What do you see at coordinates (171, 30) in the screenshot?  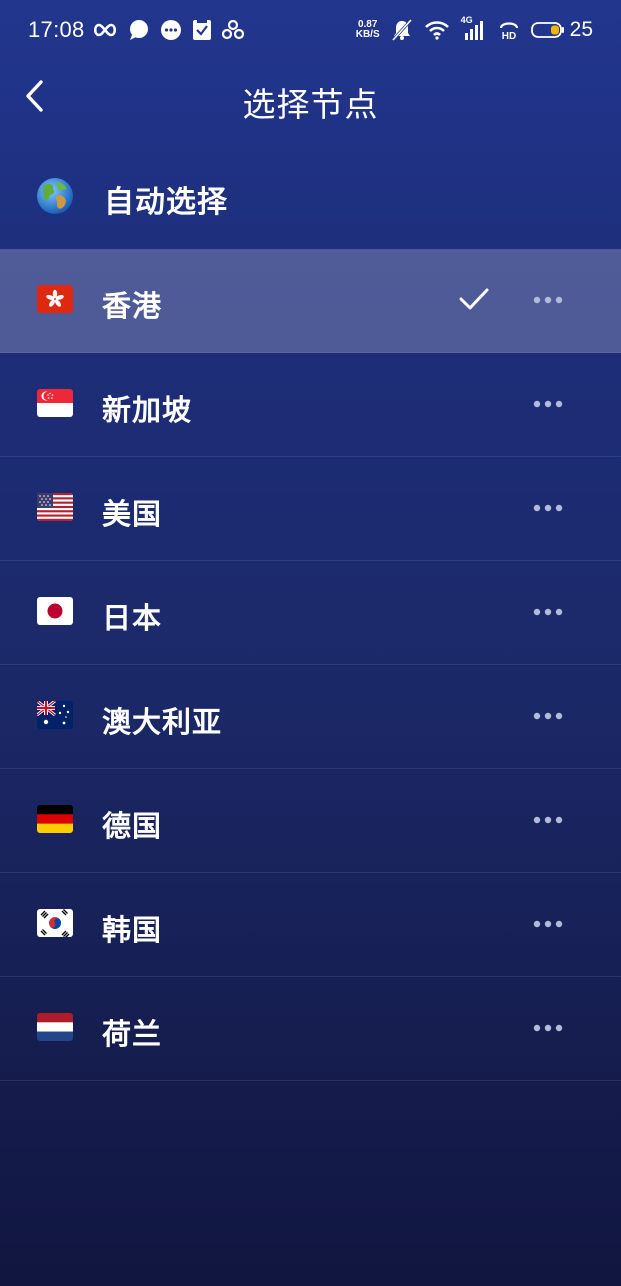 I see `message-icon` at bounding box center [171, 30].